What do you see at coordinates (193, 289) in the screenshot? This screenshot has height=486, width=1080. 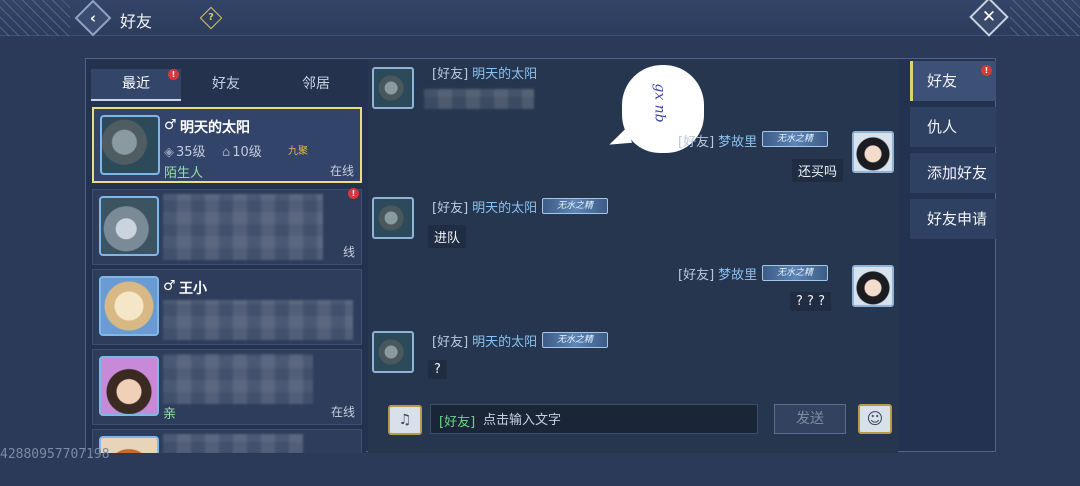 I see `friend-name: 王小` at bounding box center [193, 289].